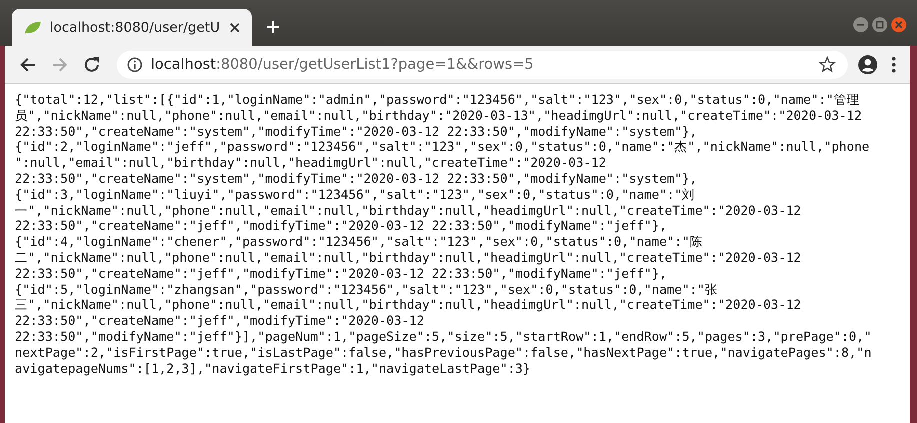 This screenshot has width=917, height=423. What do you see at coordinates (408, 258) in the screenshot?
I see `json-text-line: 二","nickName":null,"phone":null,"email":null,"birthday":null,"headimgUrl":null,"createTime":"2020-03-12` at bounding box center [408, 258].